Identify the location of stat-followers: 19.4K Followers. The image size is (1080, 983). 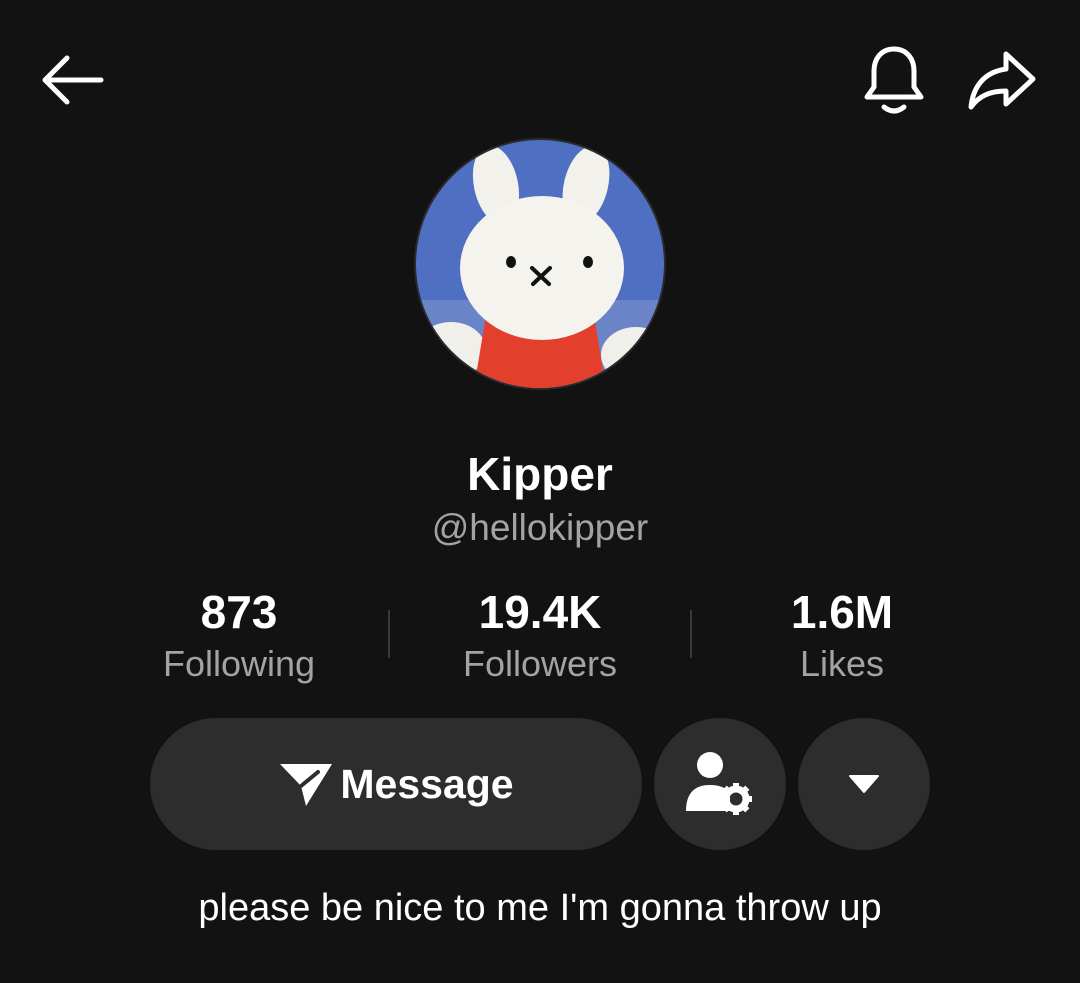
(540, 636).